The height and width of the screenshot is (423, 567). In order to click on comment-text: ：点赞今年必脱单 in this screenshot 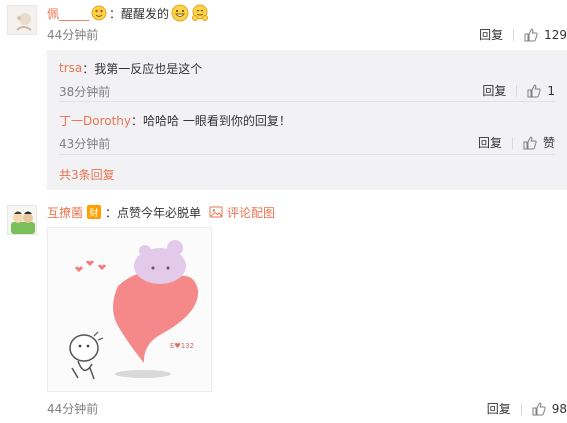, I will do `click(153, 212)`.